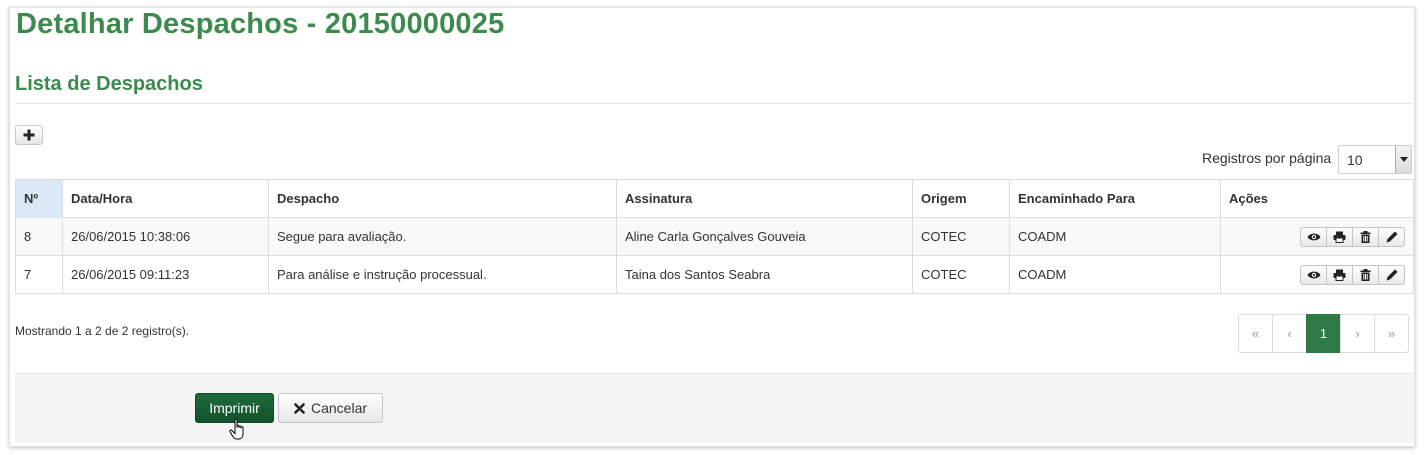 This screenshot has width=1424, height=455. I want to click on page-prev-button: ‹, so click(1289, 333).